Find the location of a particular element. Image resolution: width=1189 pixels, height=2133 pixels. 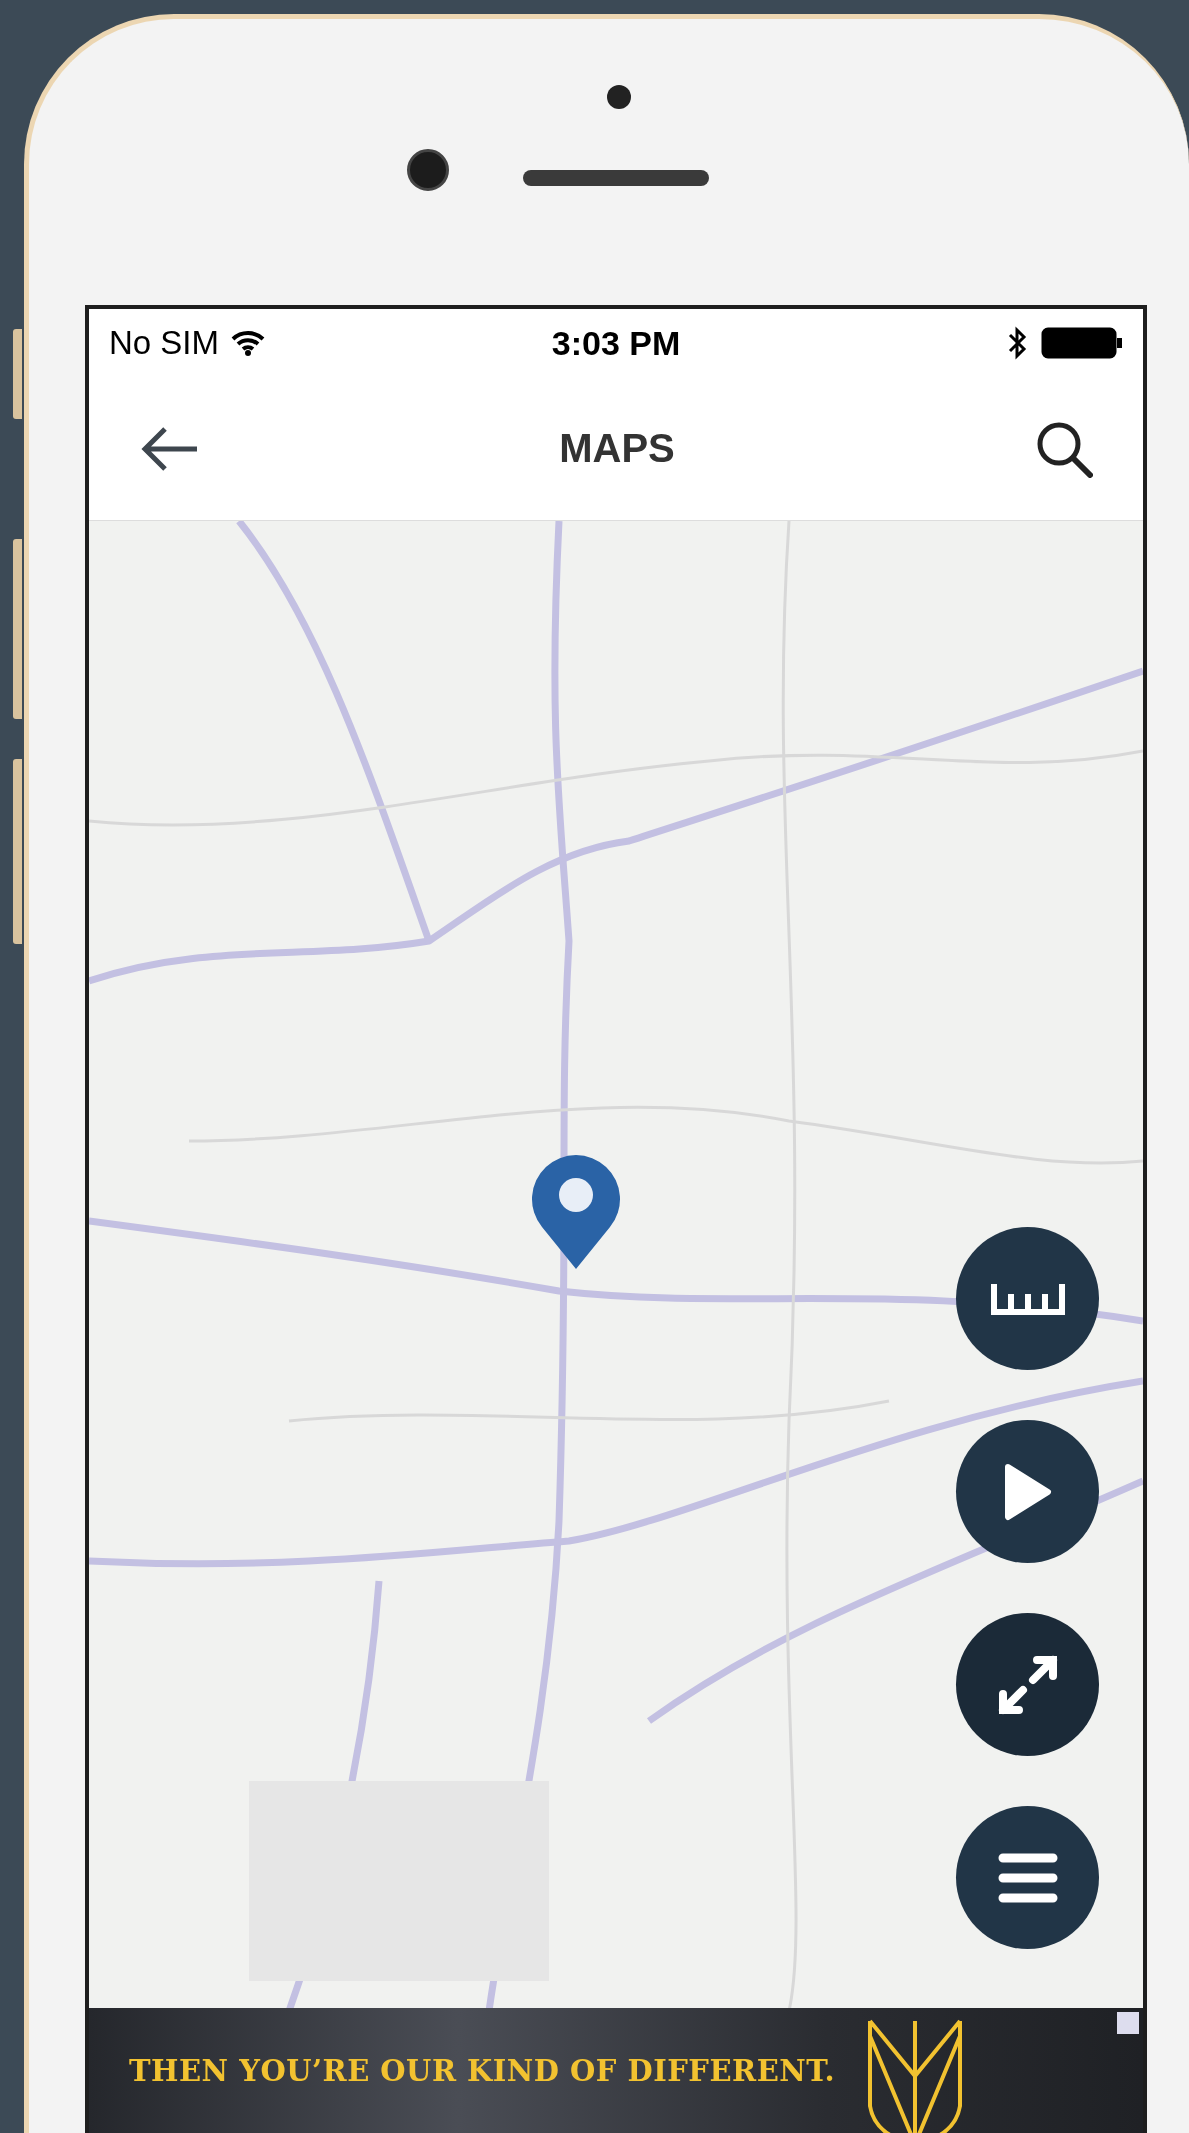

carrier-label: No SIM is located at coordinates (164, 343).